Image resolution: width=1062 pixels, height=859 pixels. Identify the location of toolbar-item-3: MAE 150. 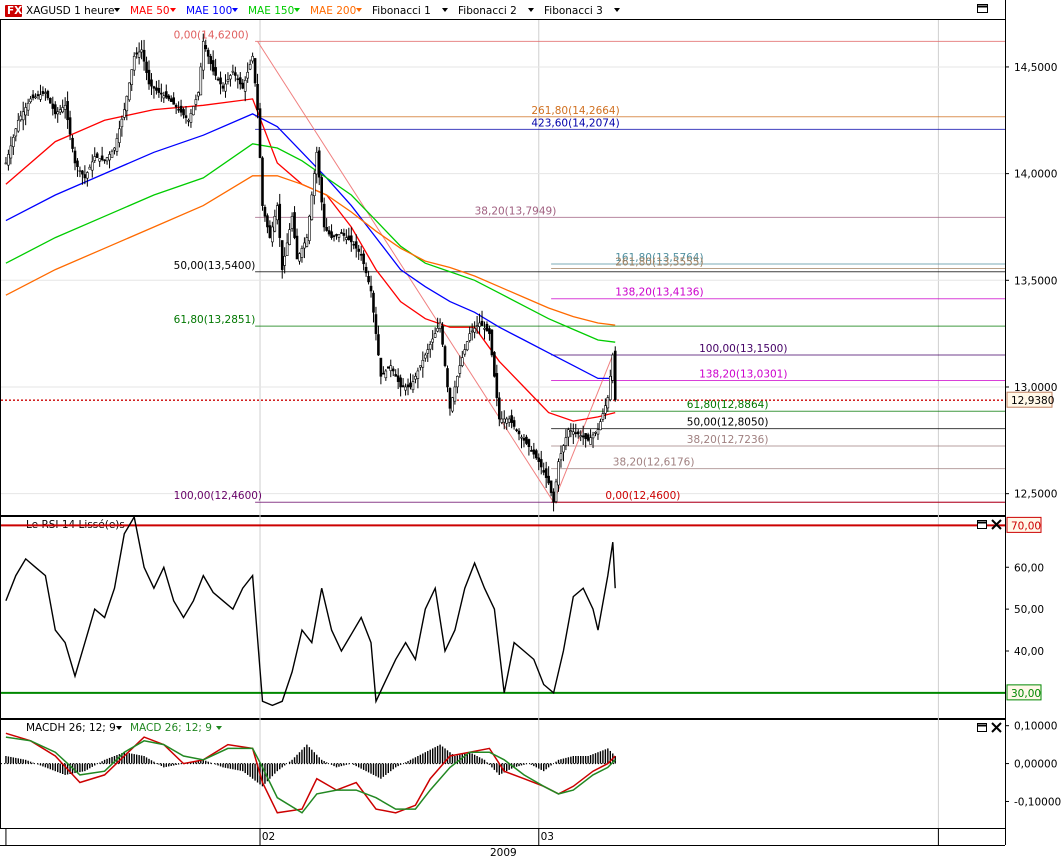
(274, 11).